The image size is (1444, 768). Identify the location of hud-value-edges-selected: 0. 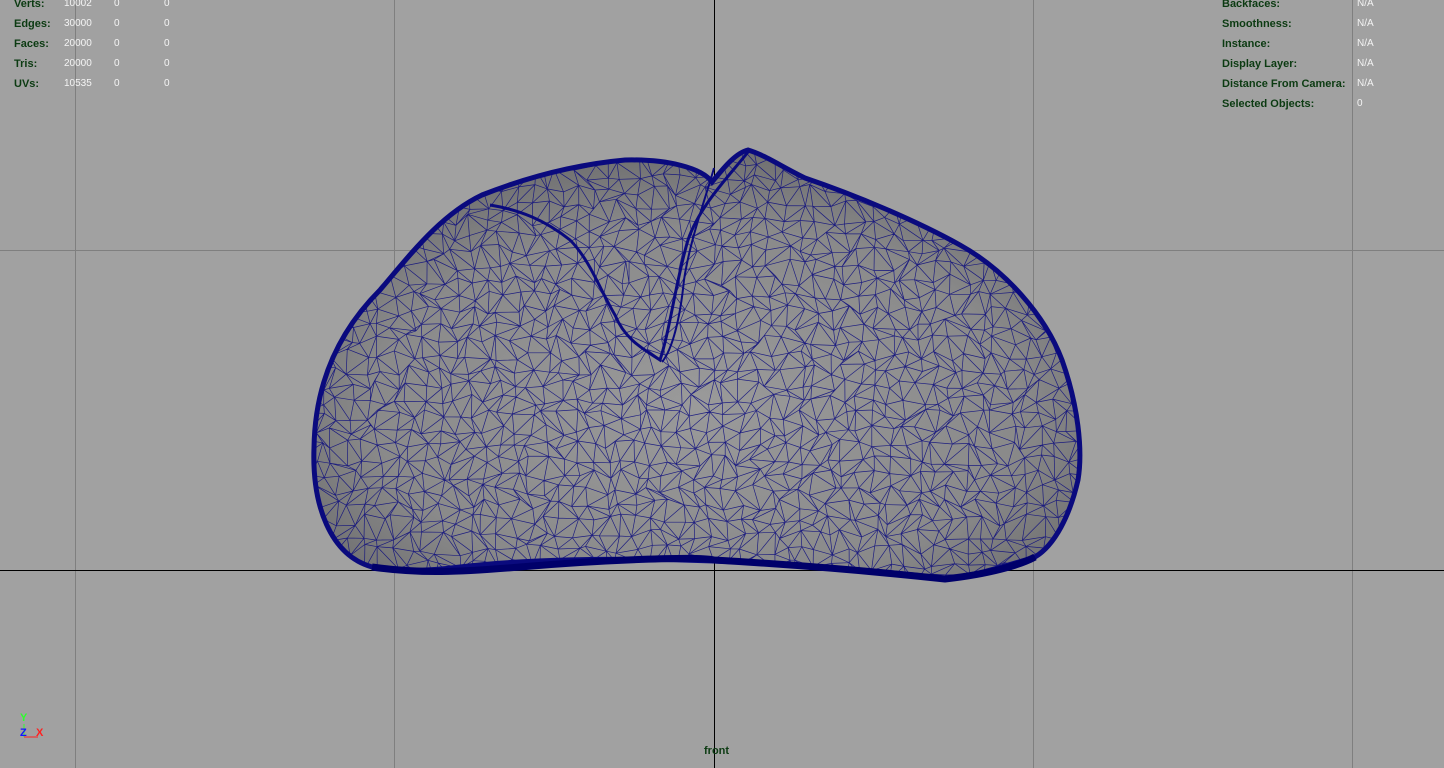
(117, 23).